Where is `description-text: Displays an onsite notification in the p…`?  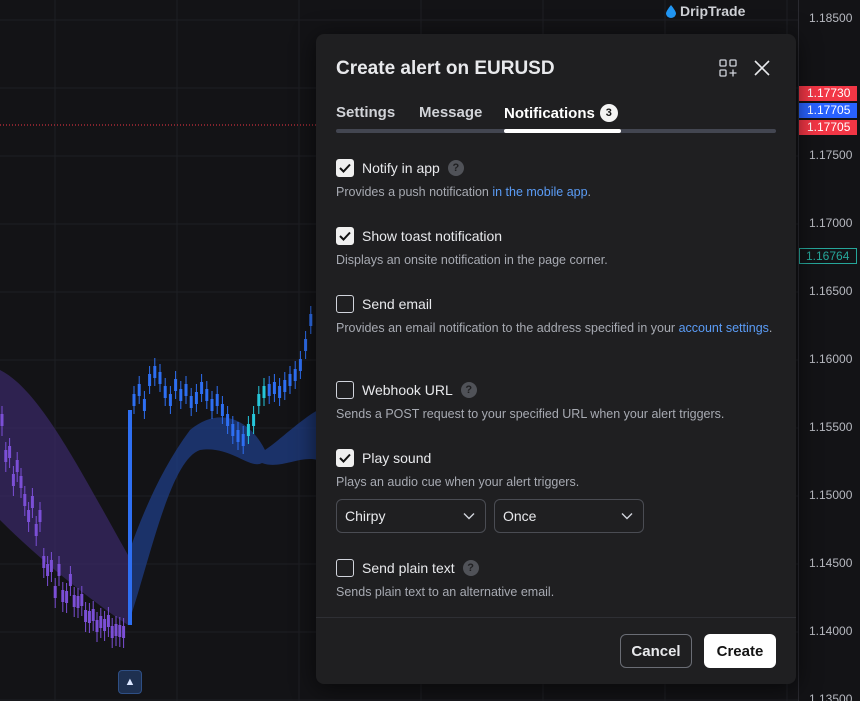 description-text: Displays an onsite notification in the p… is located at coordinates (472, 260).